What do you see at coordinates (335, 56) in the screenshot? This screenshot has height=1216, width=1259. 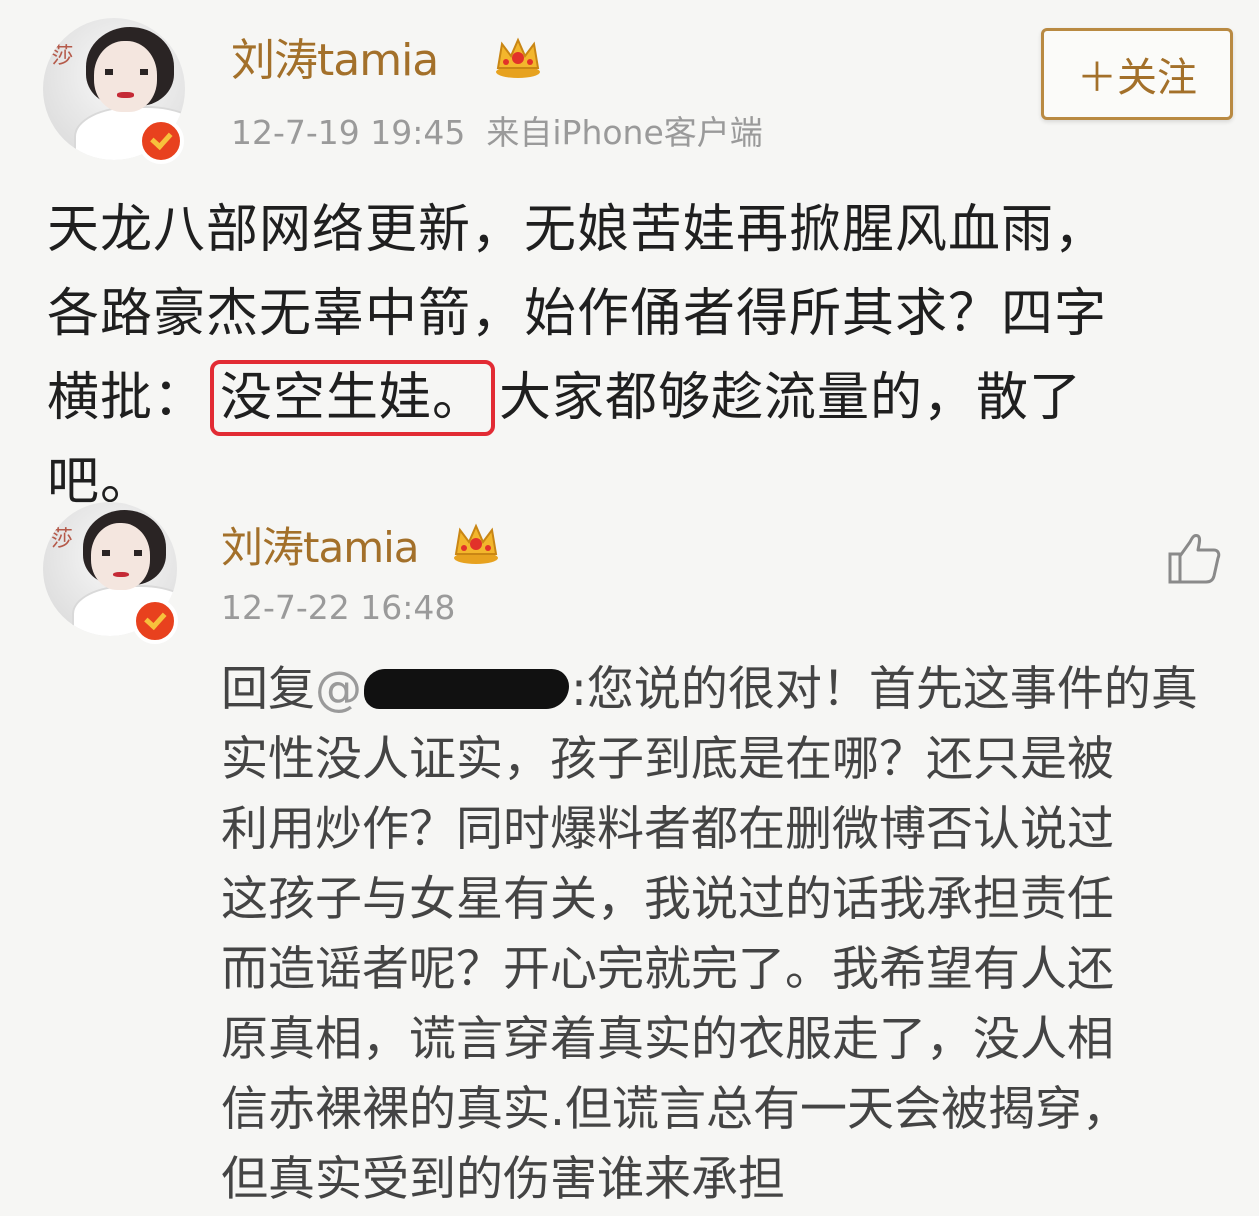 I see `post-username: 刘涛tamia` at bounding box center [335, 56].